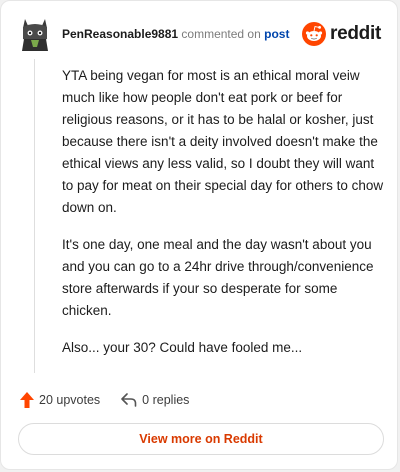  What do you see at coordinates (314, 34) in the screenshot?
I see `reddit-snoo-icon` at bounding box center [314, 34].